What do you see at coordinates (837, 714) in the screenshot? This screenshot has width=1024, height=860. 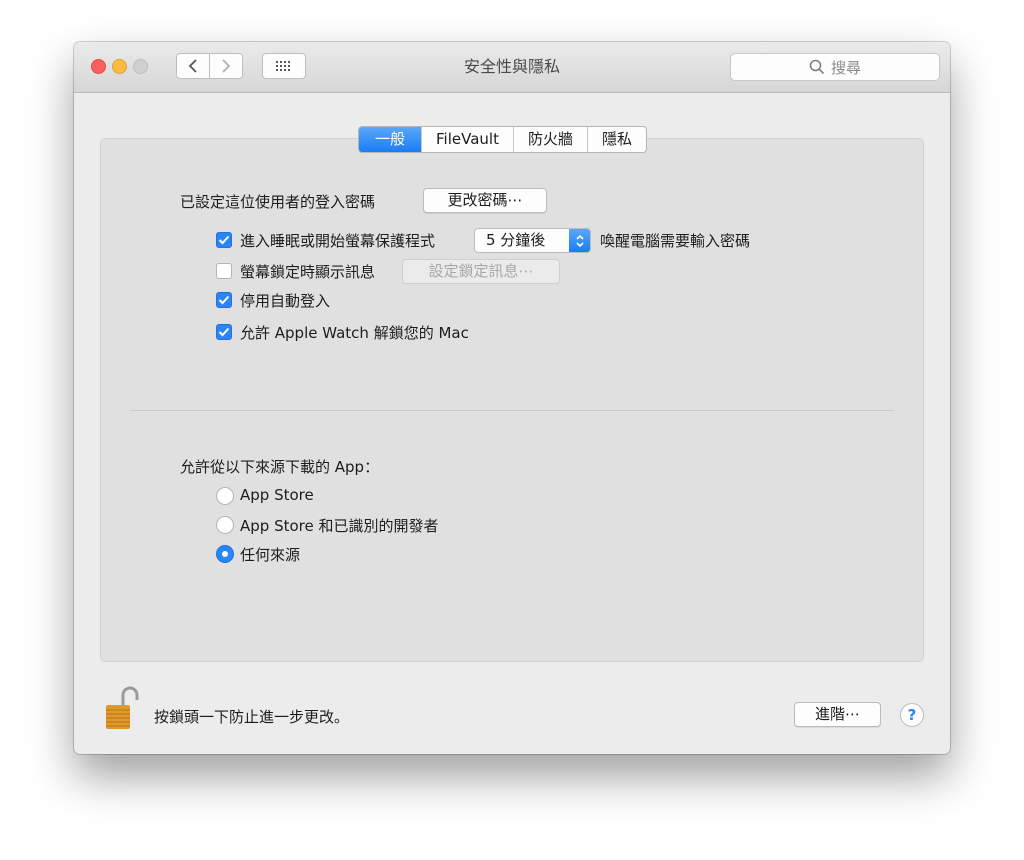 I see `advanced-button: 進階⋯` at bounding box center [837, 714].